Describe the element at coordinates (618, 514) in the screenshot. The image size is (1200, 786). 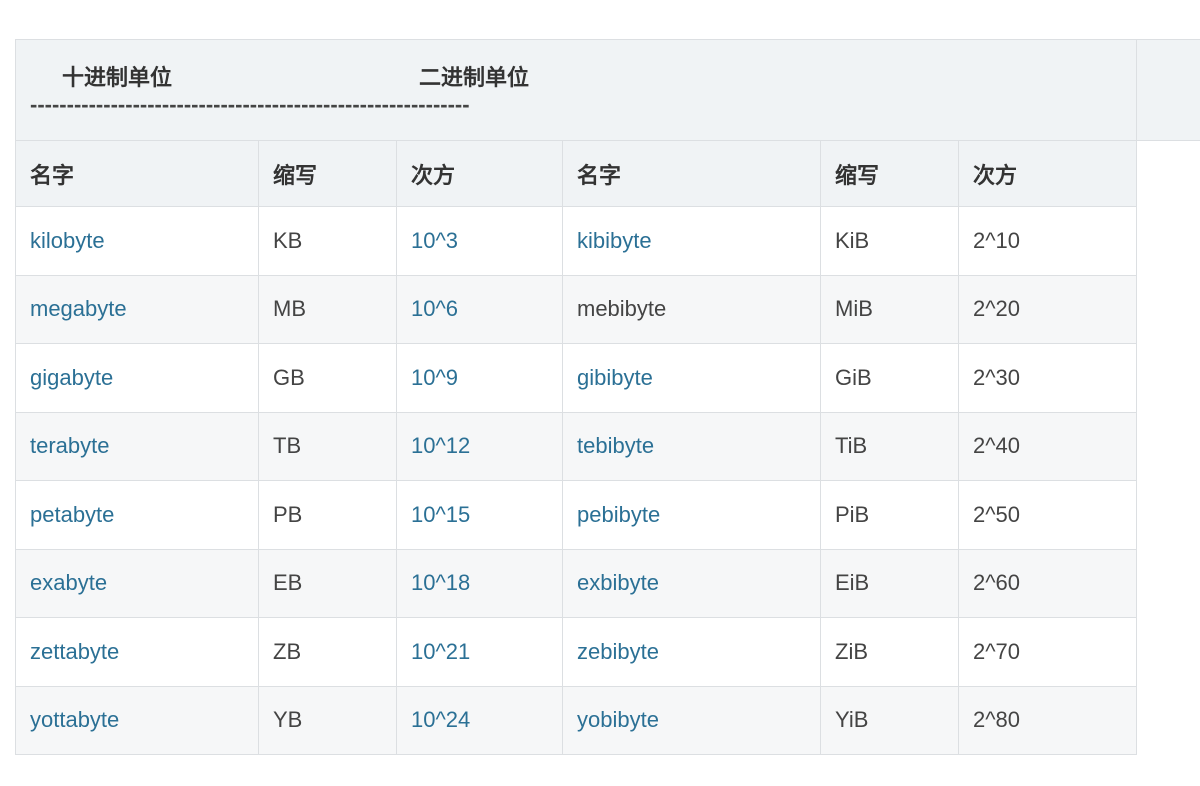
I see `bin-name-link: pebibyte` at that location.